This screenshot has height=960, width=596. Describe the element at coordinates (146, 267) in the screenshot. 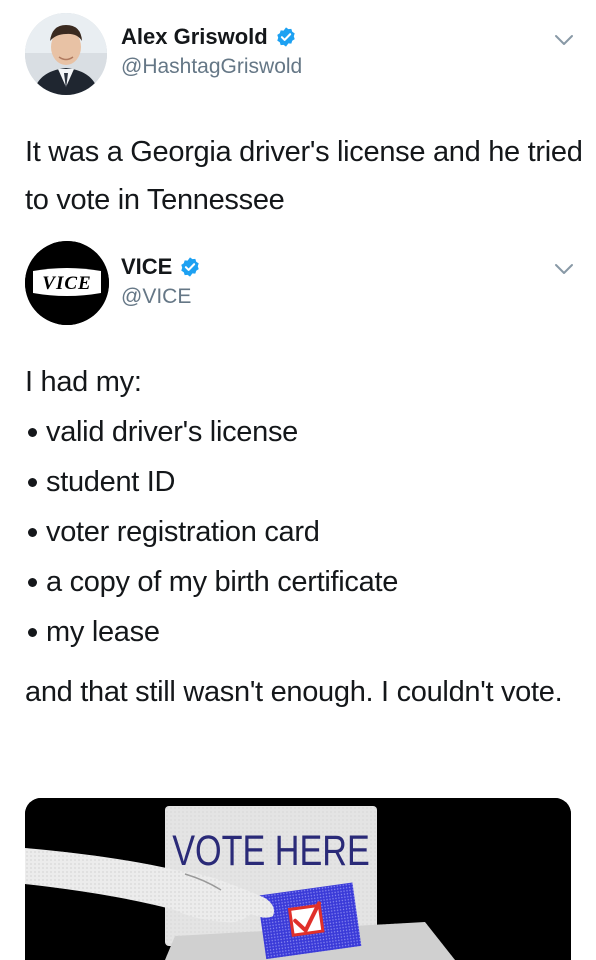

I see `quoted-author-name: VICE` at that location.